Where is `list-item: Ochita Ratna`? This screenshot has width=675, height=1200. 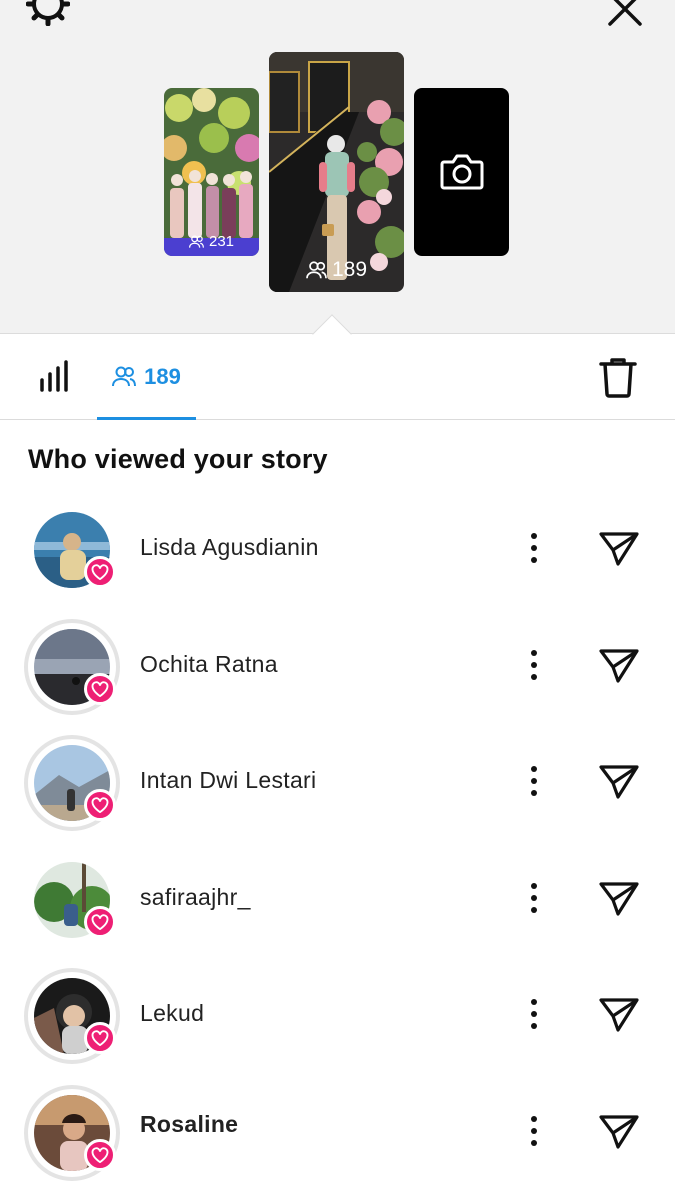 list-item: Ochita Ratna is located at coordinates (337, 675).